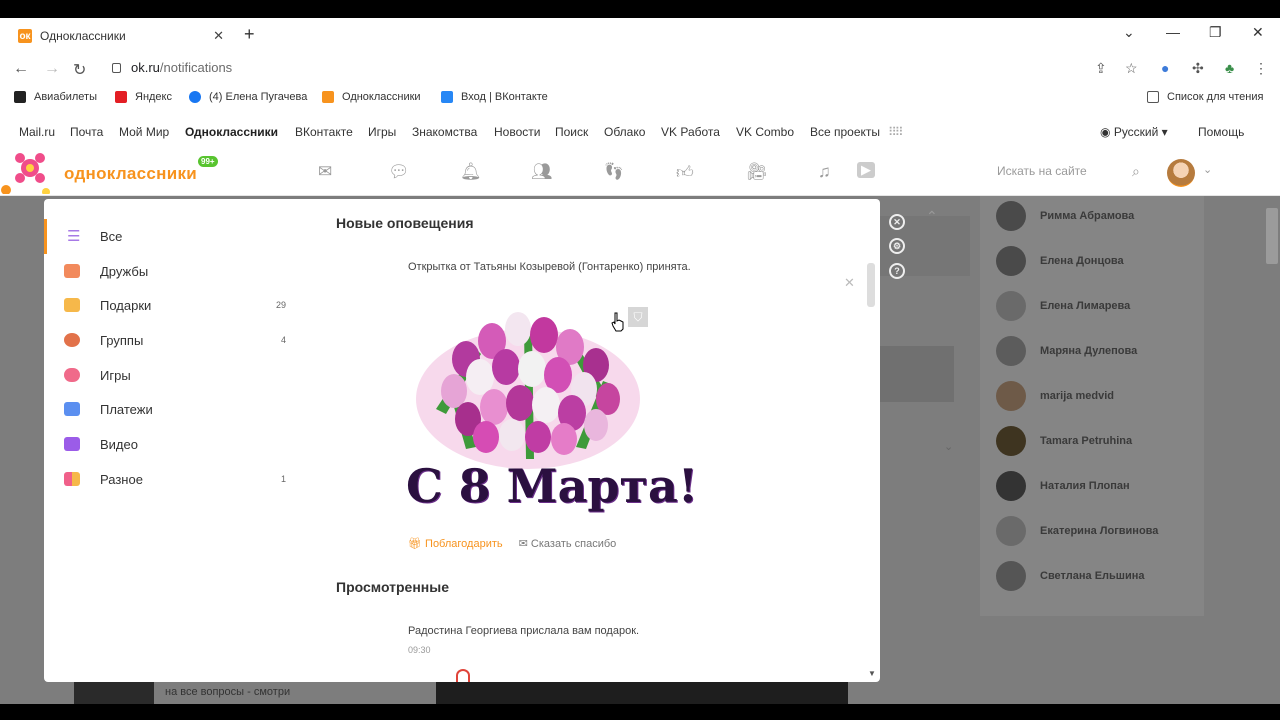  I want to click on bookmark-item: Авиабилеты, so click(55, 97).